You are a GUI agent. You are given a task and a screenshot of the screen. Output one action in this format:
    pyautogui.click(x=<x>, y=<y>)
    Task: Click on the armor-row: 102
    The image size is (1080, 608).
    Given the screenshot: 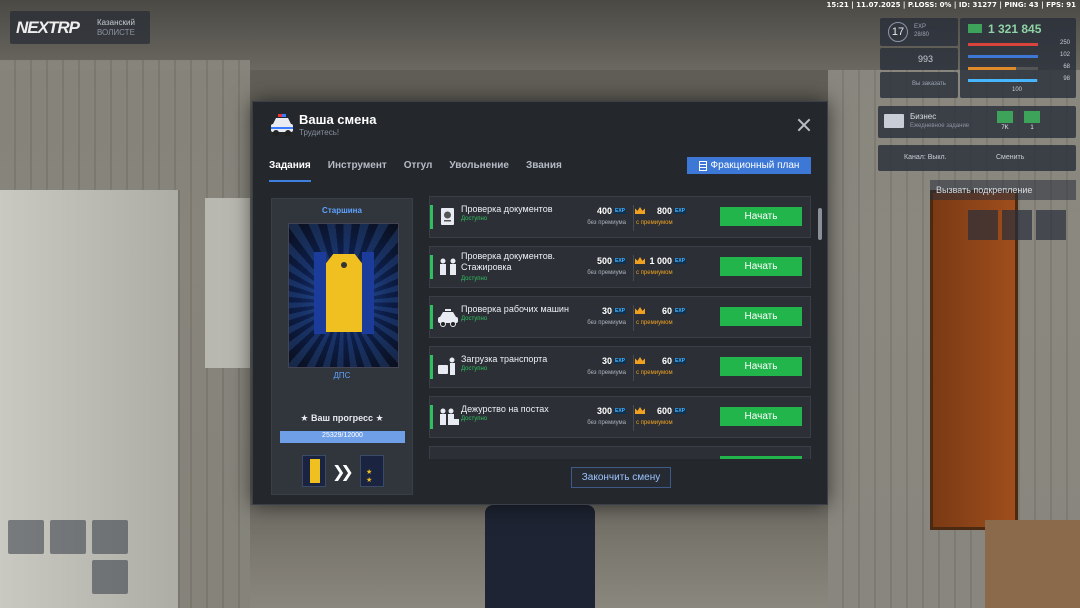 What is the action you would take?
    pyautogui.click(x=1020, y=57)
    